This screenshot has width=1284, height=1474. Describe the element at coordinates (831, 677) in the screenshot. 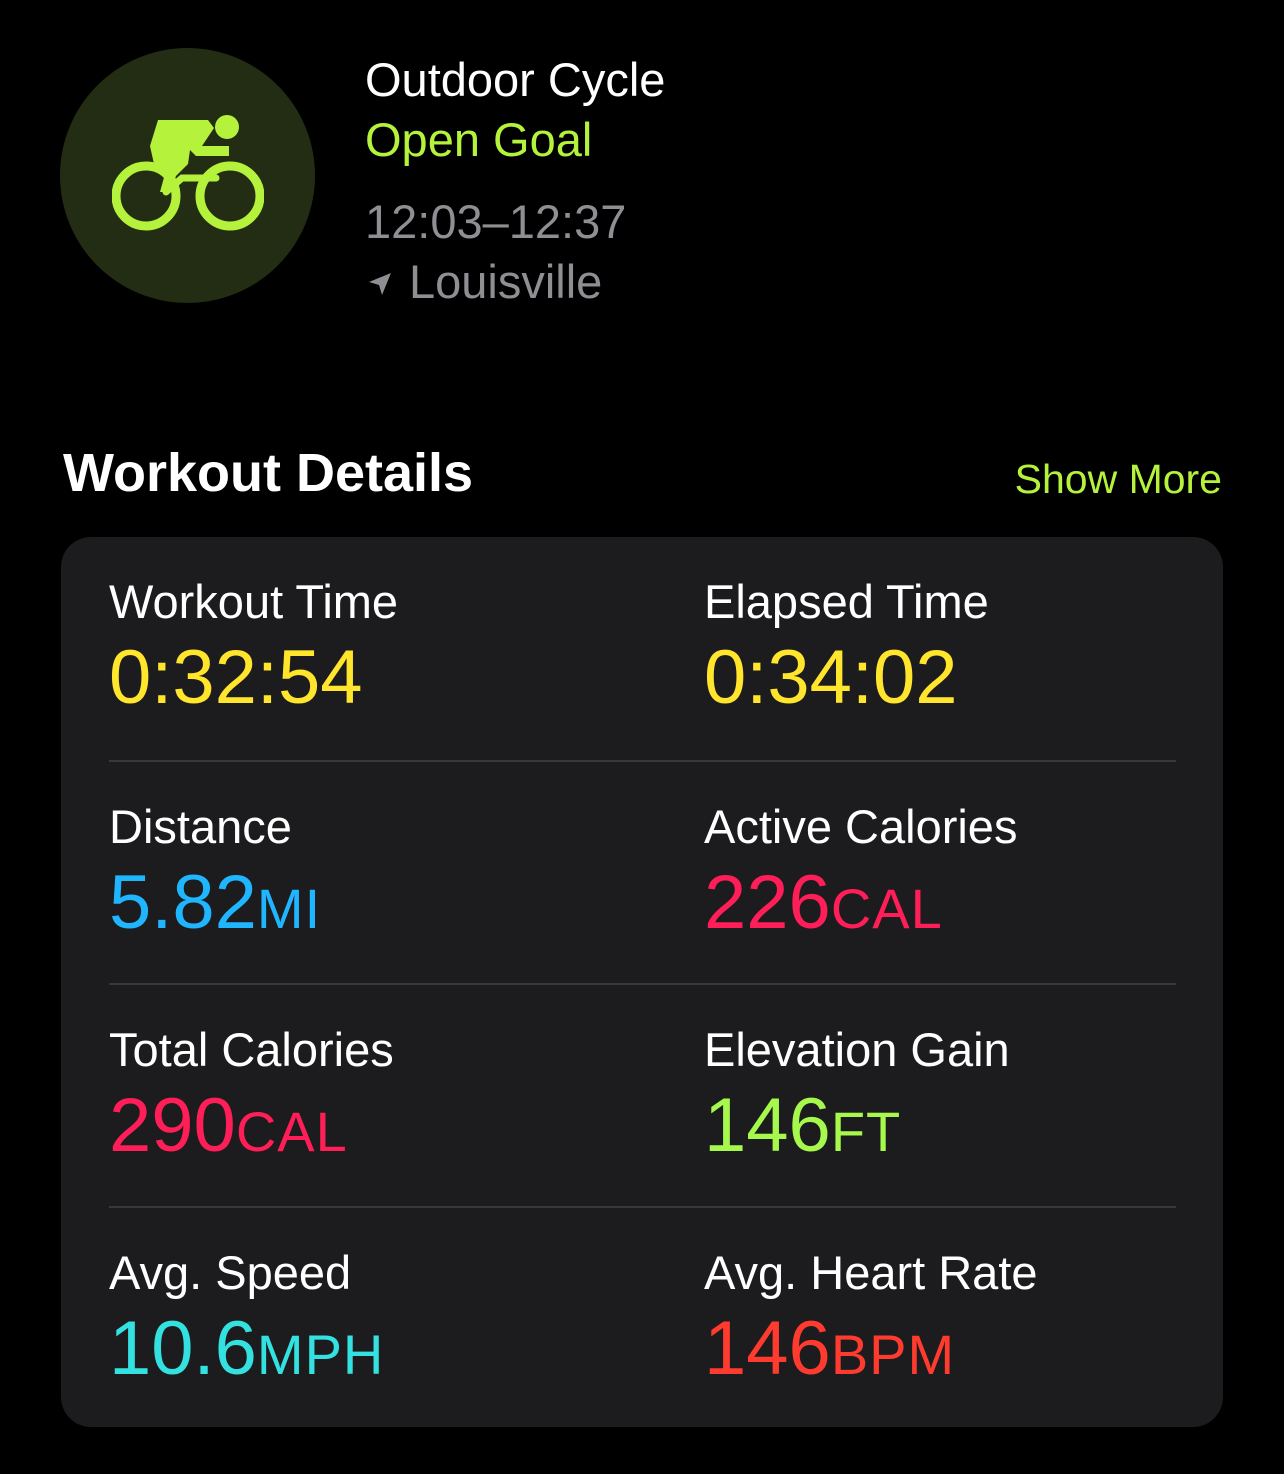

I see `metric-number: 0:34:02` at that location.